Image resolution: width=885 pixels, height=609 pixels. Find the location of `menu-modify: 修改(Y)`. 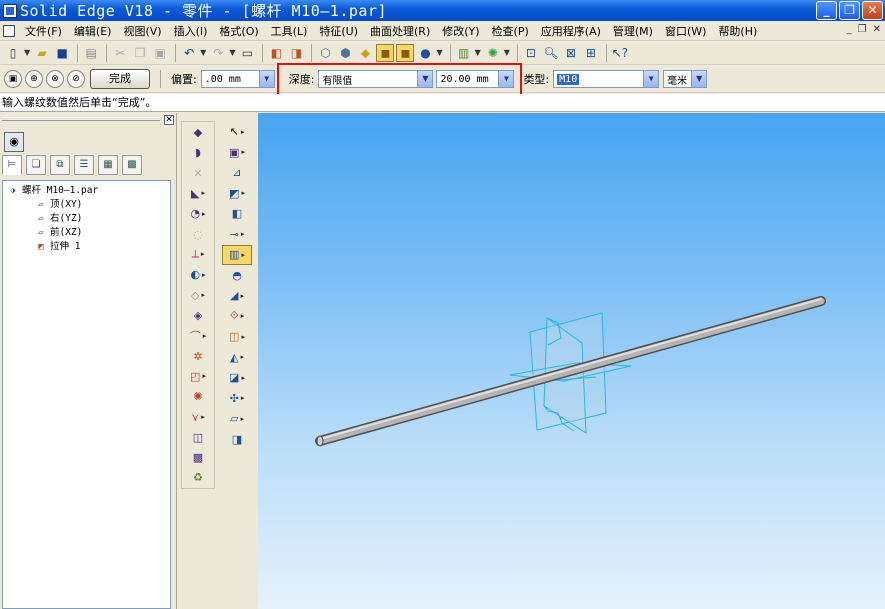

menu-modify: 修改(Y) is located at coordinates (460, 31).